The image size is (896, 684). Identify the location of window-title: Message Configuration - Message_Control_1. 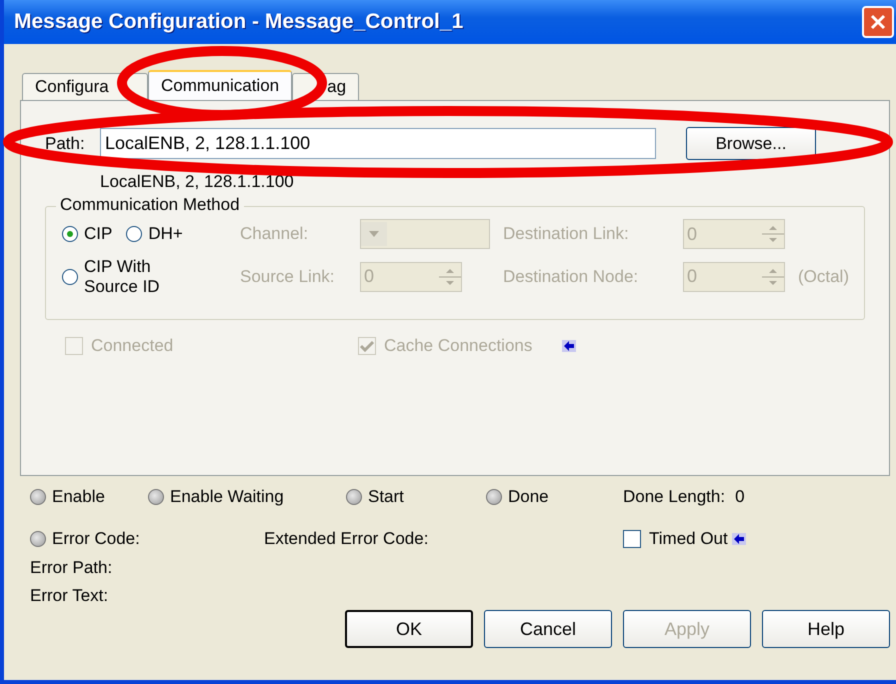
(239, 22).